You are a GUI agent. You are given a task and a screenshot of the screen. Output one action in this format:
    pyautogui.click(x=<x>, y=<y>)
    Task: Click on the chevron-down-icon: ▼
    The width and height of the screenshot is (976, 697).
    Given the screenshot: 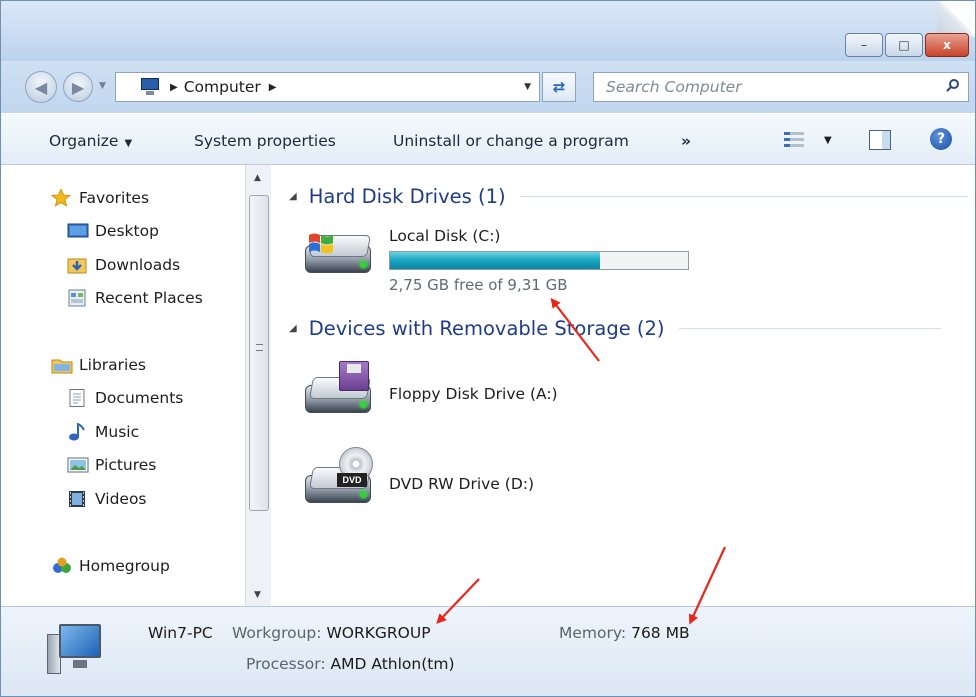 What is the action you would take?
    pyautogui.click(x=128, y=143)
    